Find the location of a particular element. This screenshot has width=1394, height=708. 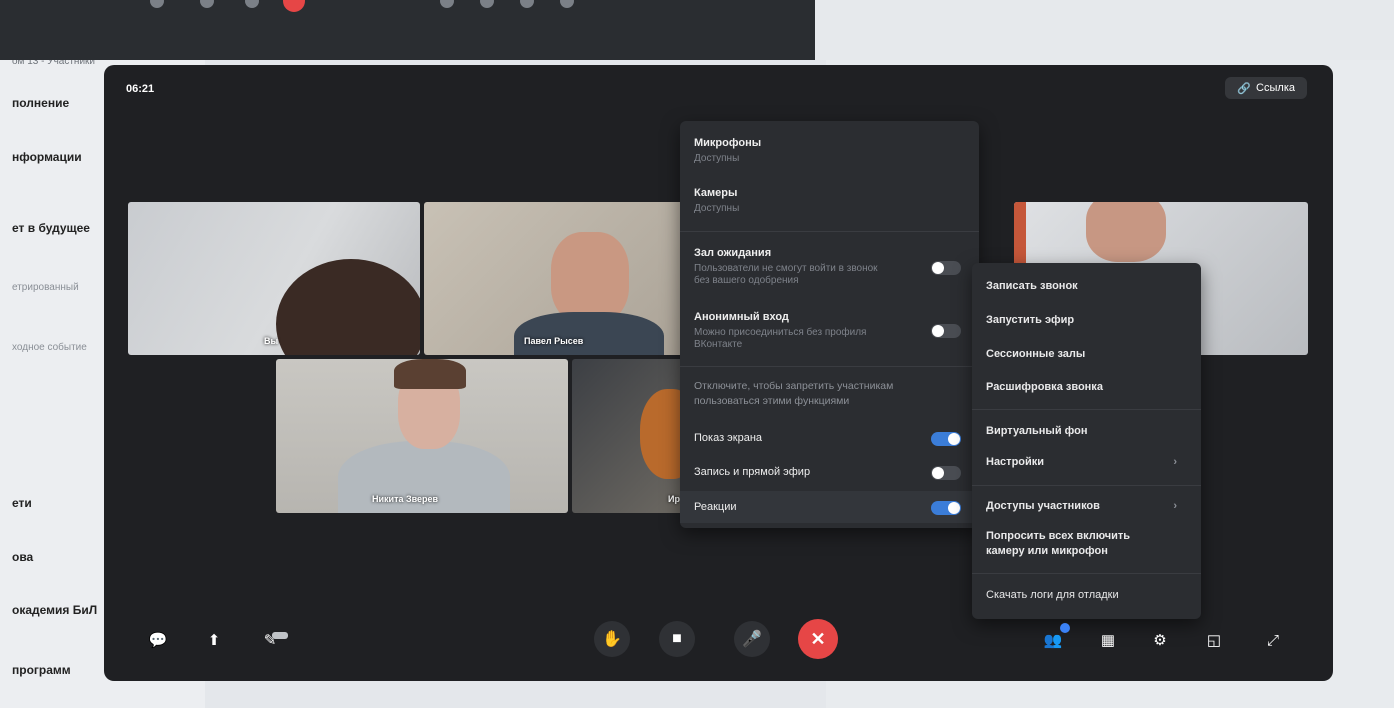

call-timer: 06:21 is located at coordinates (140, 89).